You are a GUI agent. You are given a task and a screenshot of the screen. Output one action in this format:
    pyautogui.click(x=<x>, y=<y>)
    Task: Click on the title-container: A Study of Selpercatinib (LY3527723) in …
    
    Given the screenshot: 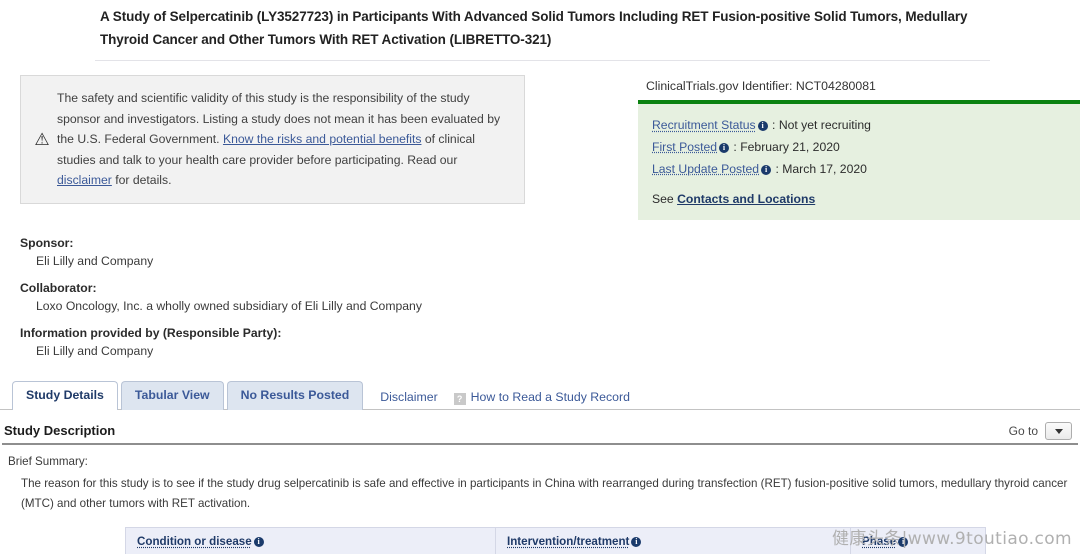 What is the action you would take?
    pyautogui.click(x=540, y=25)
    